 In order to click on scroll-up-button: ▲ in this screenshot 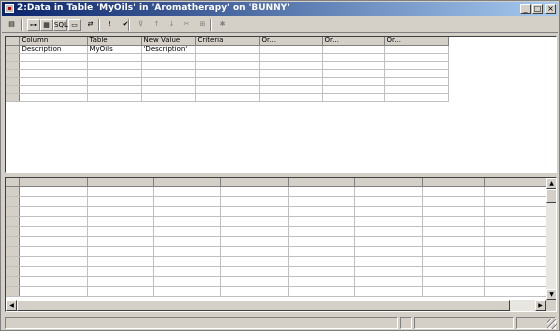, I will do `click(551, 183)`.